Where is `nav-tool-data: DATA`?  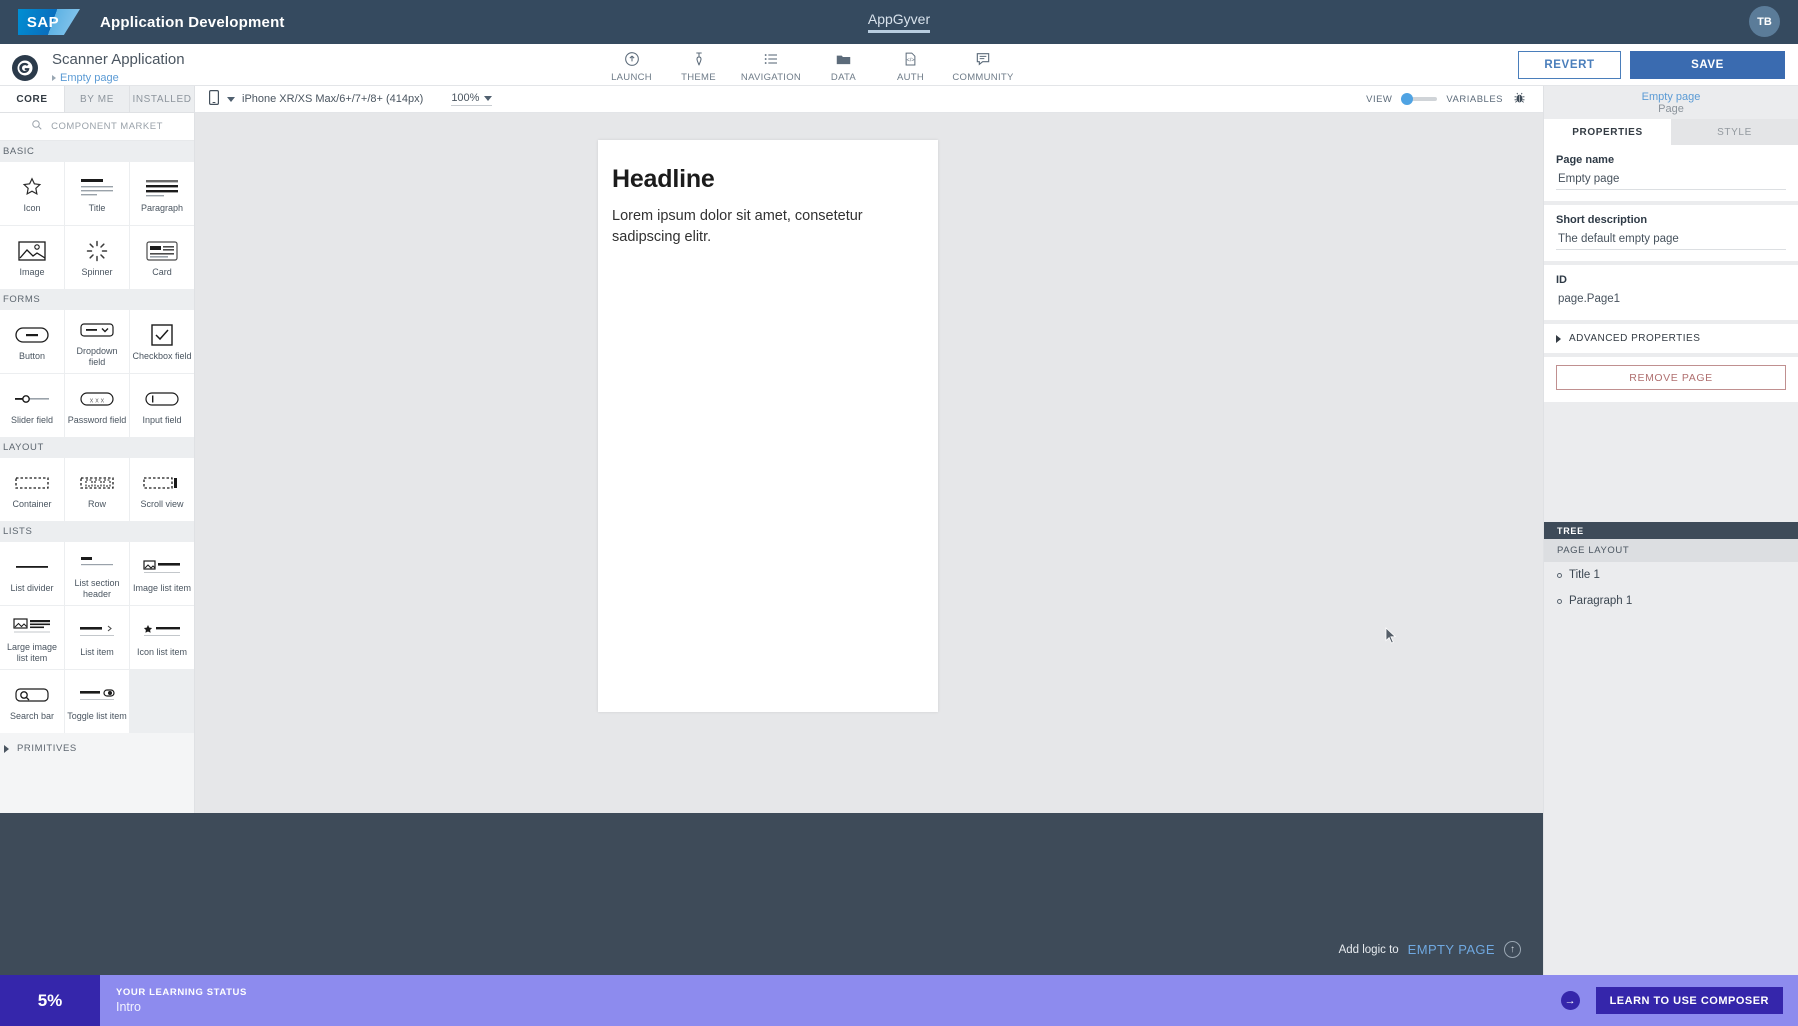 nav-tool-data: DATA is located at coordinates (843, 63).